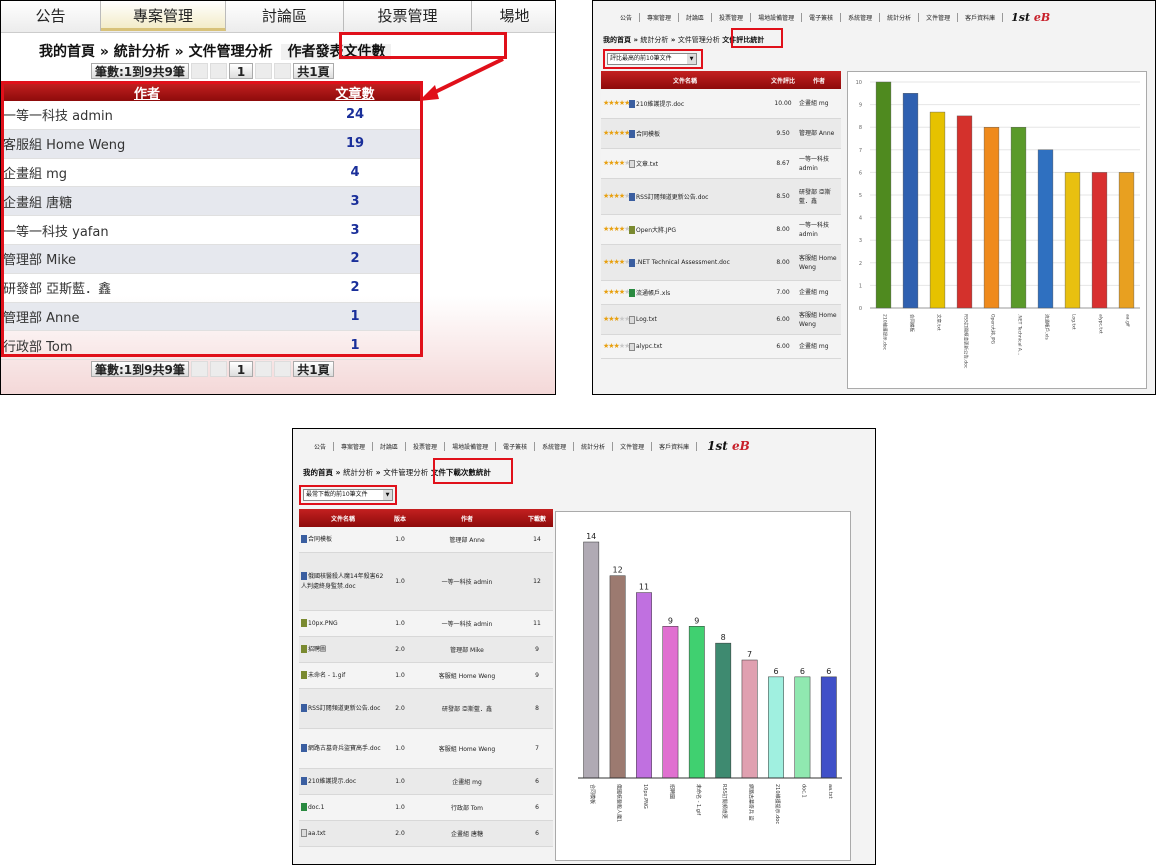 This screenshot has height=865, width=1156. Describe the element at coordinates (860, 151) in the screenshot. I see `y-tick-label: 7` at that location.